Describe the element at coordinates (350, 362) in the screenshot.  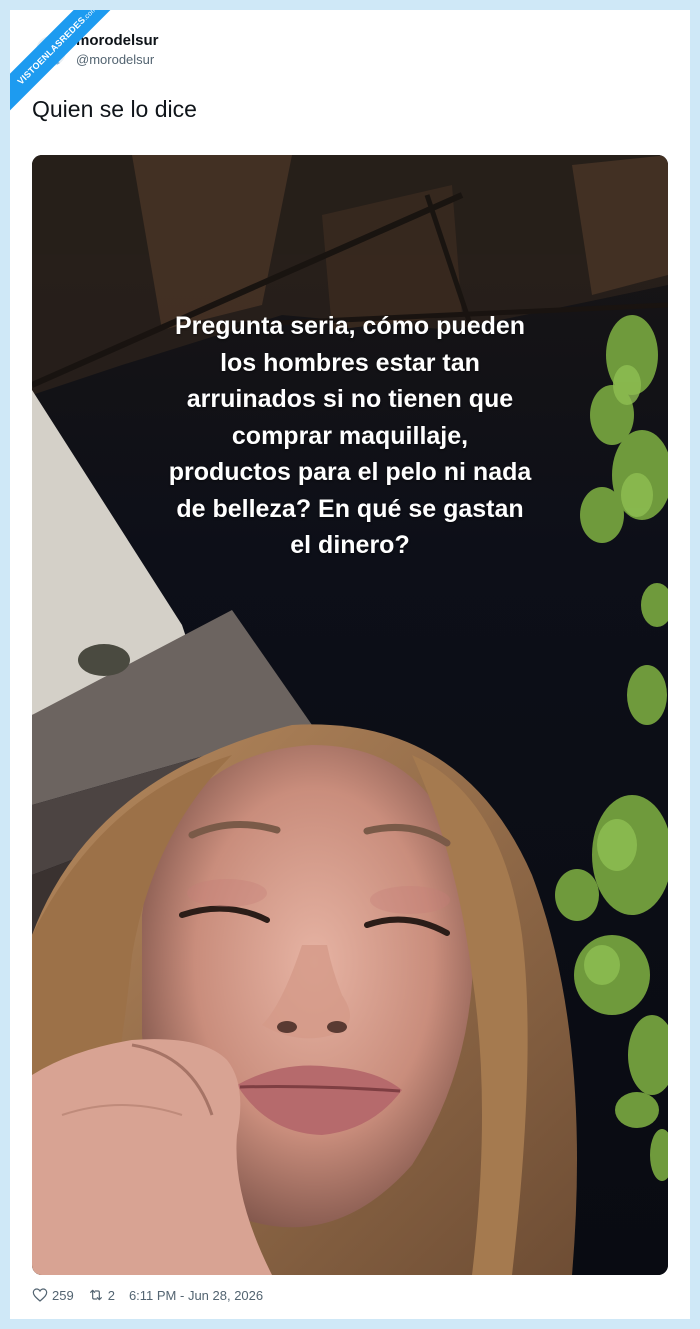
I see `overlay-line: los hombres estar tan` at that location.